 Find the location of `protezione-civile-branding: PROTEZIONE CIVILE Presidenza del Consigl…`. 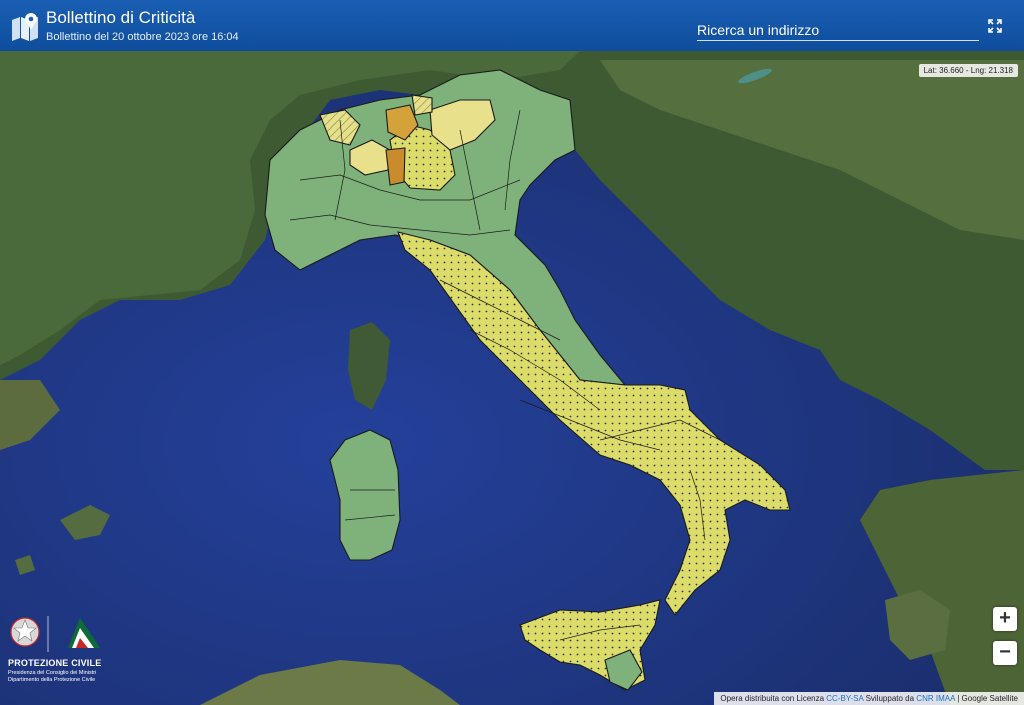

protezione-civile-branding: PROTEZIONE CIVILE Presidenza del Consigl… is located at coordinates (56, 647).